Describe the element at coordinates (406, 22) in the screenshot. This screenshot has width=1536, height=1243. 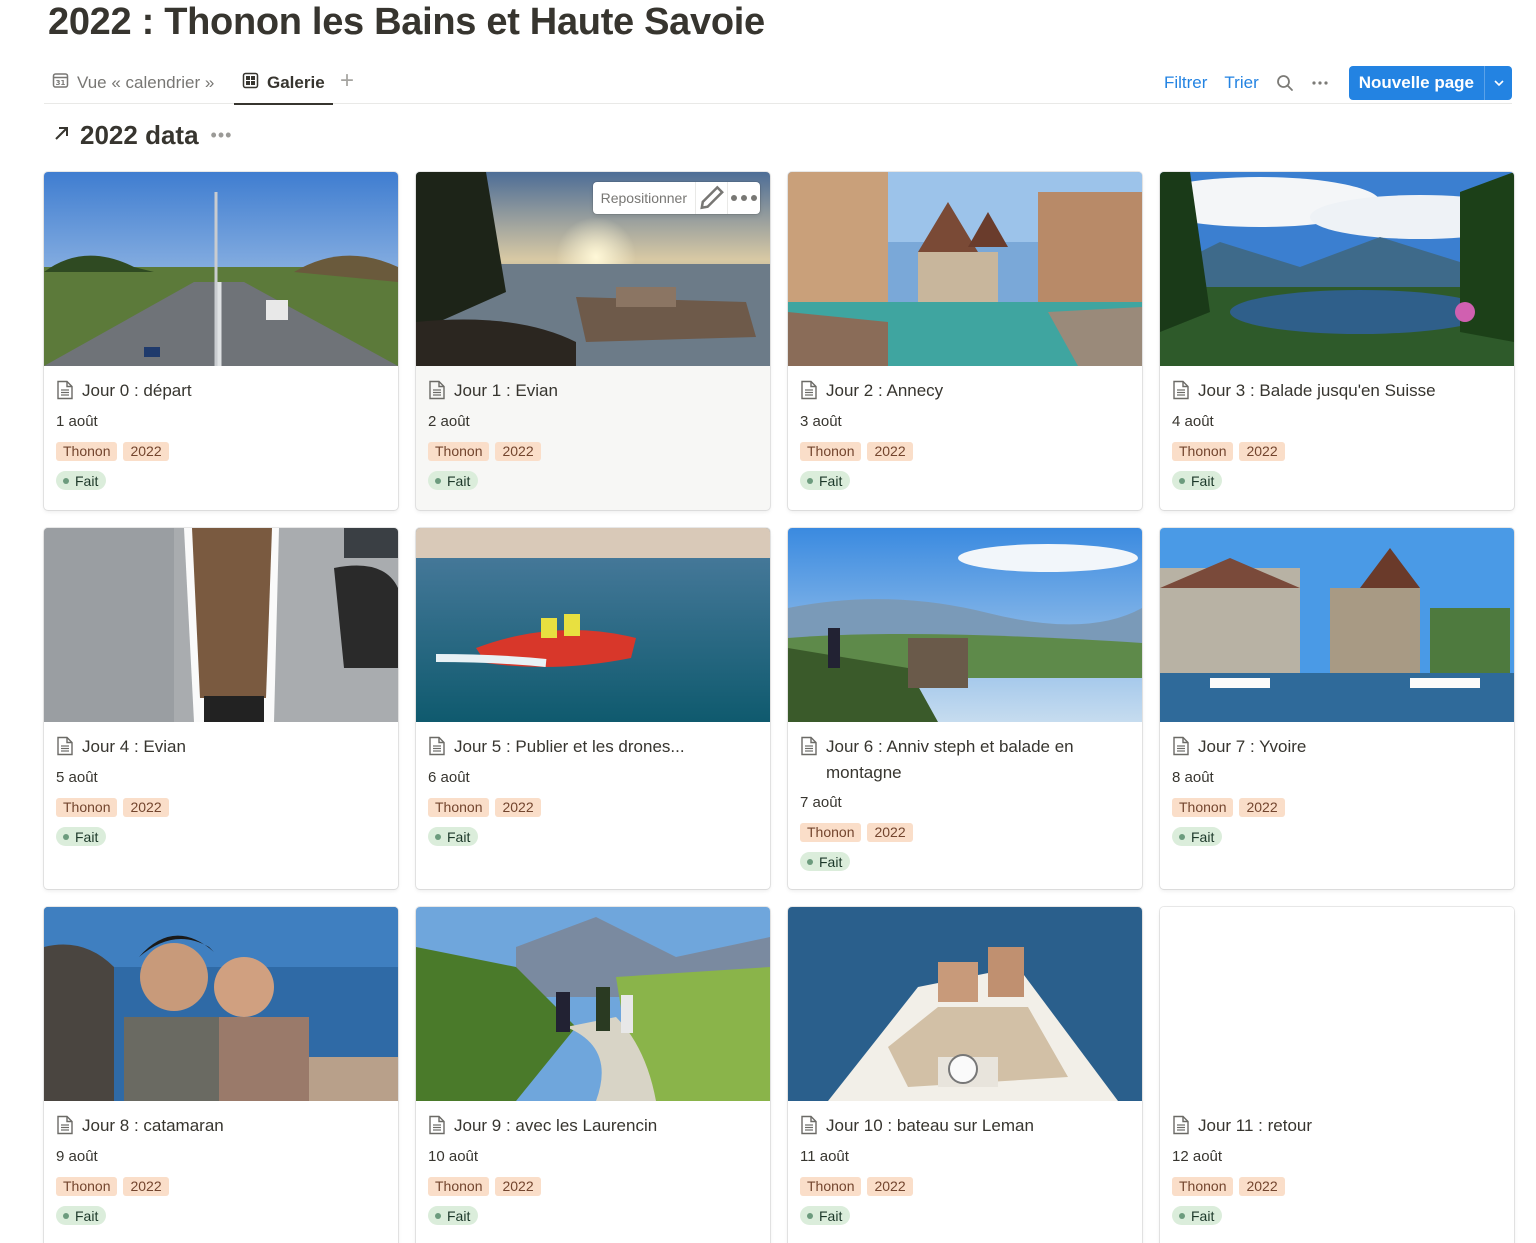
I see `page-title: 2022 : Thonon les Bains et Haute Savoie` at that location.